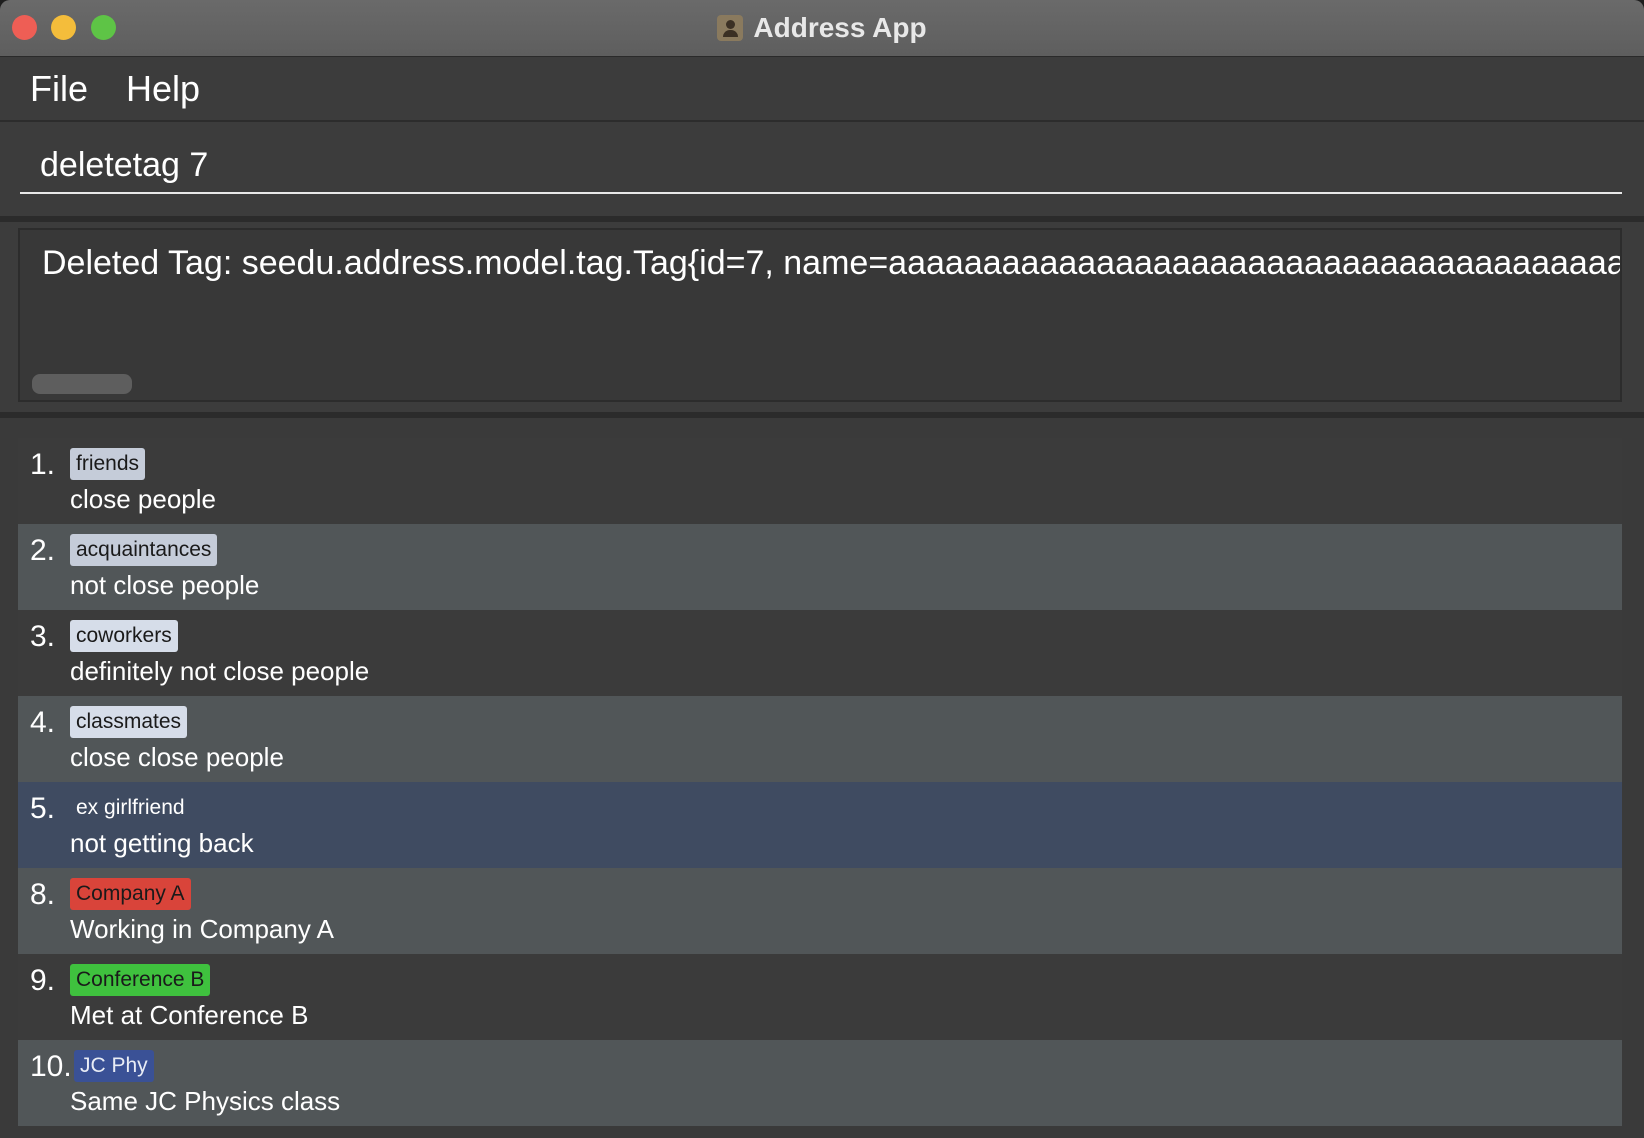 The image size is (1644, 1138). I want to click on tag-index: 10., so click(51, 1066).